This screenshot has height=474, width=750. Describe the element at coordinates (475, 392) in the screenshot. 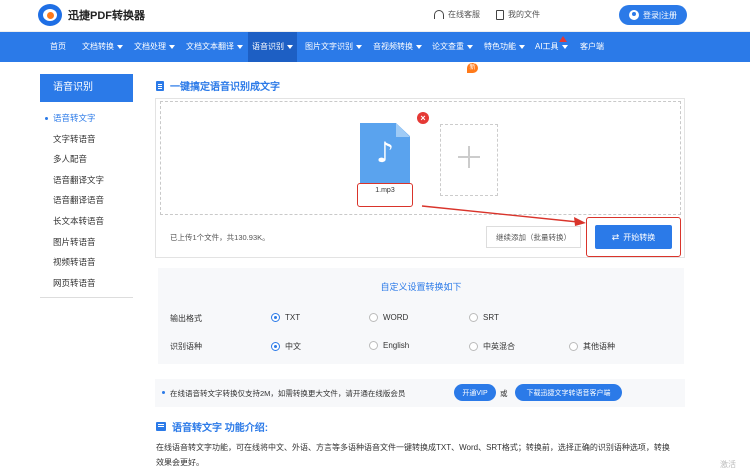

I see `open-vip-button: 开通VIP` at that location.